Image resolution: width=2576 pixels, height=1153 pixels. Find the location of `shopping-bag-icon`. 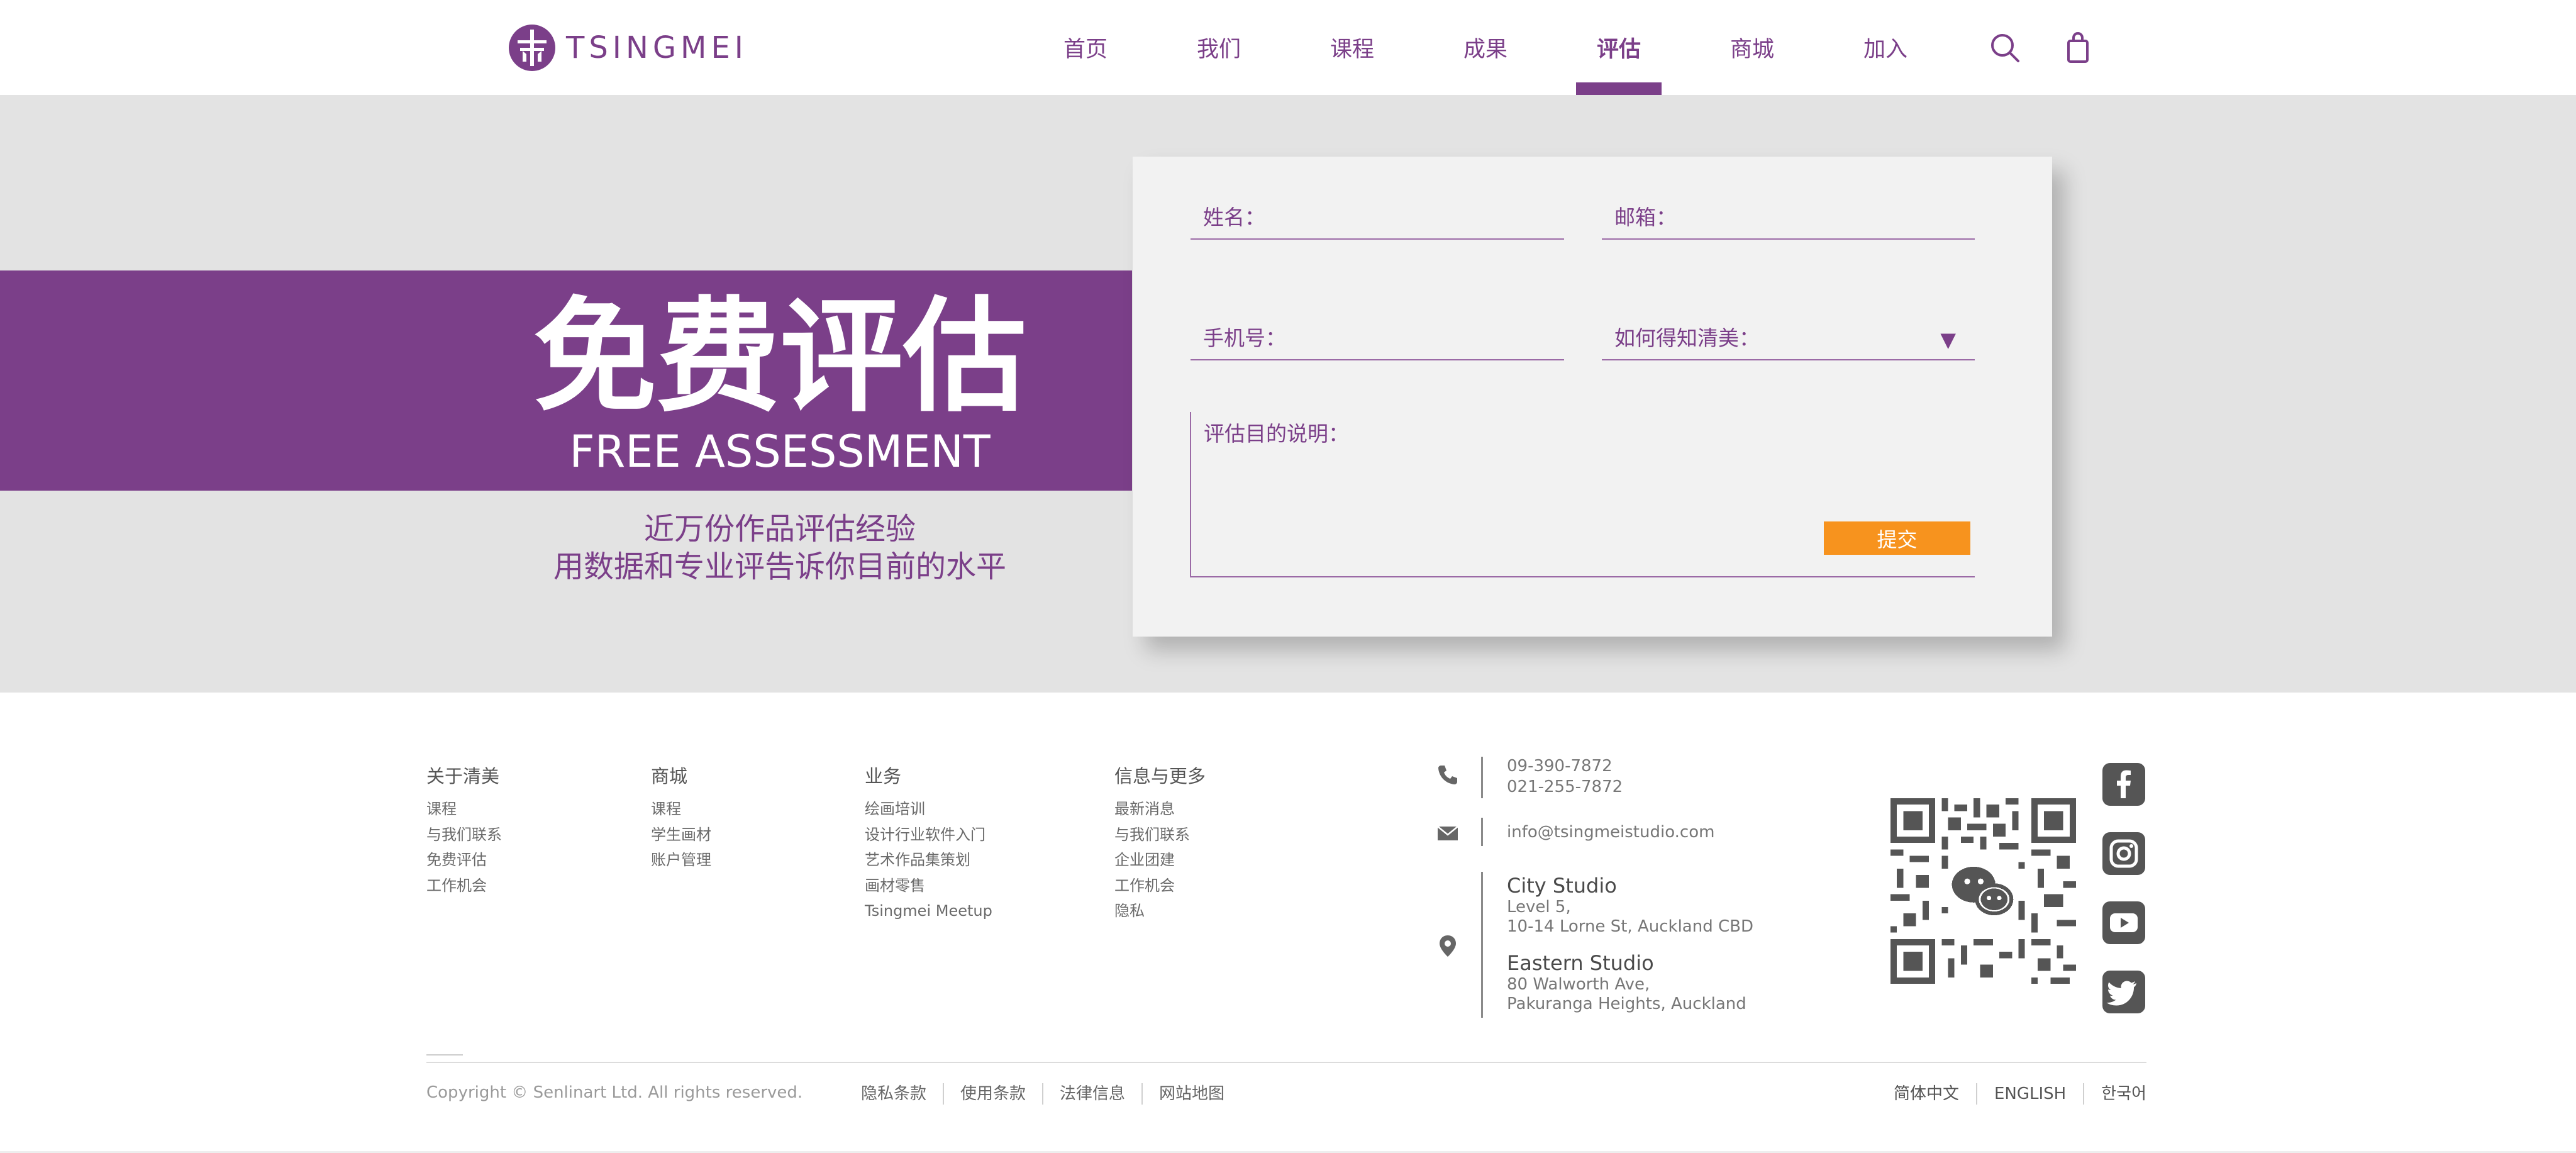

shopping-bag-icon is located at coordinates (2078, 47).